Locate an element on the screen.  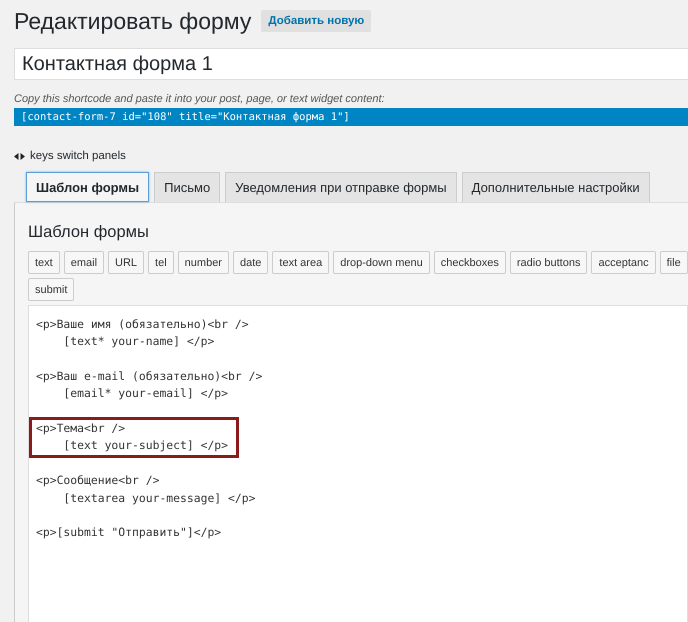
shortcode-field: [contact-form-7 id="108" title="Контактная форма 1"] is located at coordinates (351, 117).